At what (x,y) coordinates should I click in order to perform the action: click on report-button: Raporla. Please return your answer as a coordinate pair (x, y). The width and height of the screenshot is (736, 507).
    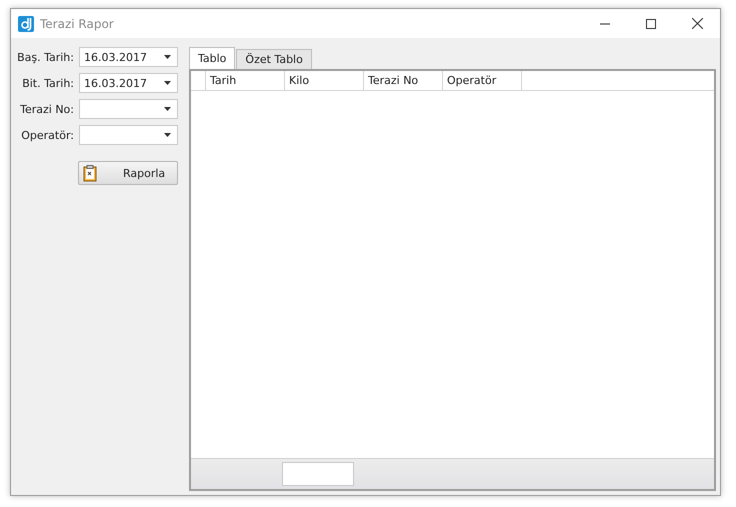
    Looking at the image, I should click on (128, 173).